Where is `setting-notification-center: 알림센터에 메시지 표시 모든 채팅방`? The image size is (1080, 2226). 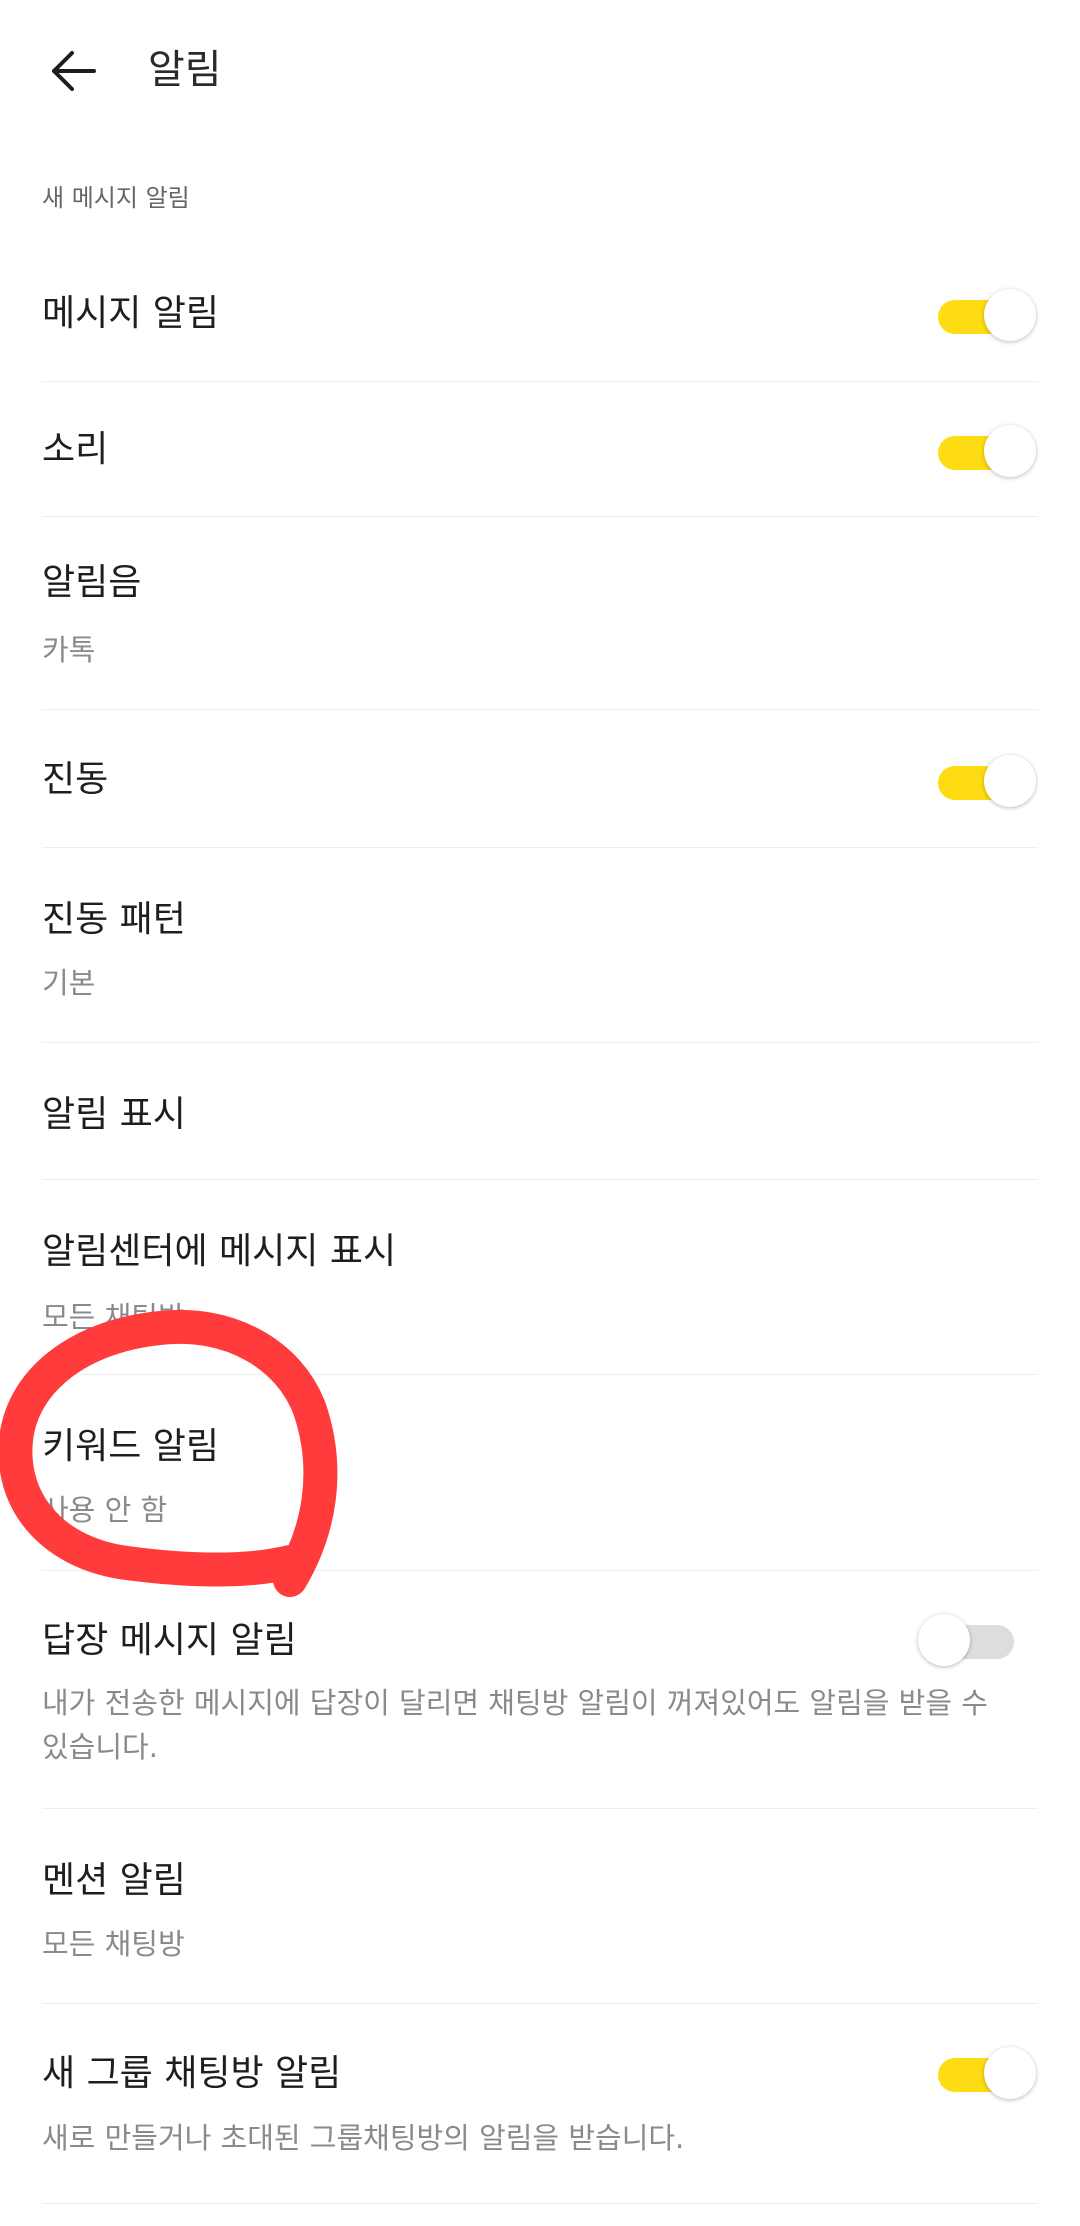
setting-notification-center: 알림센터에 메시지 표시 모든 채팅방 is located at coordinates (540, 1277).